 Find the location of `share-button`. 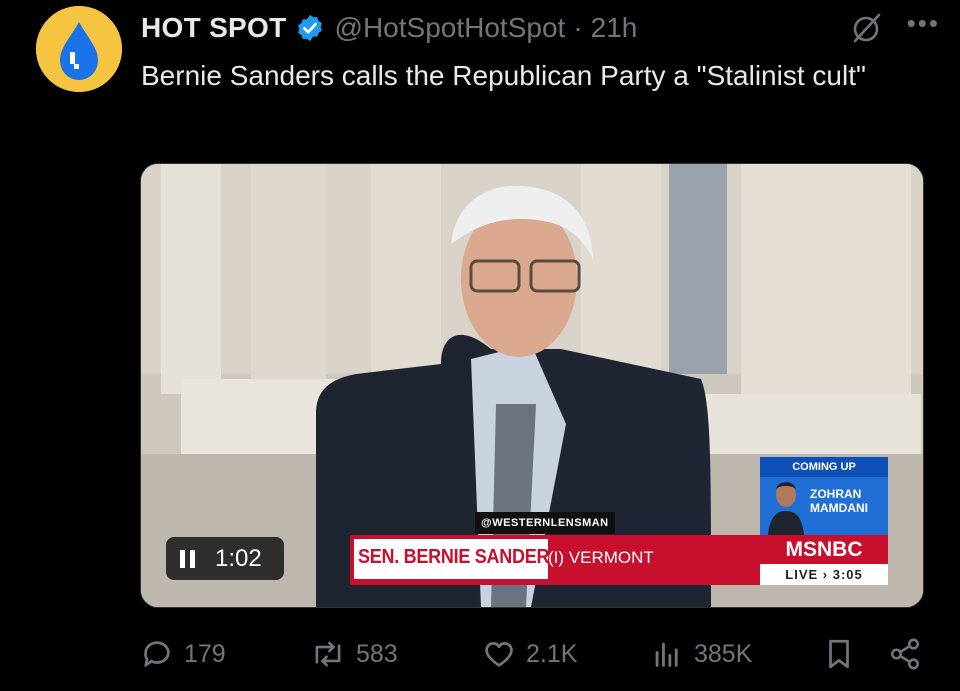

share-button is located at coordinates (908, 654).